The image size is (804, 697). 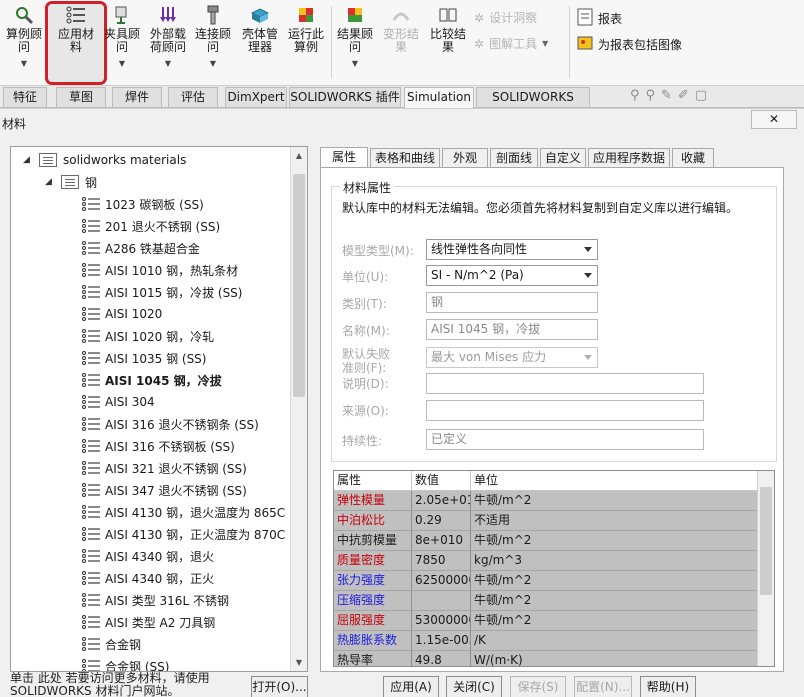 What do you see at coordinates (299, 662) in the screenshot?
I see `scroll-down-icon: ▼` at bounding box center [299, 662].